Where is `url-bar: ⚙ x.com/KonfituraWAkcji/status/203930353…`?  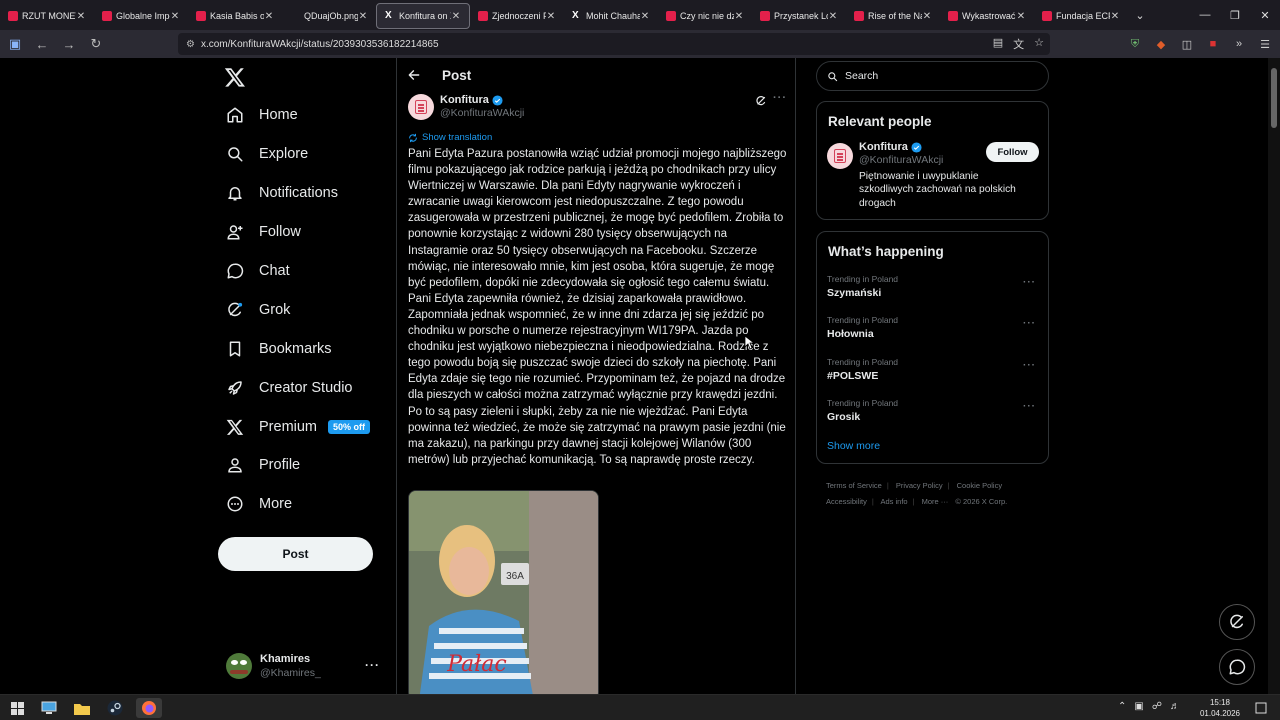
url-bar: ⚙ x.com/KonfituraWAkcji/status/203930353… is located at coordinates (614, 44).